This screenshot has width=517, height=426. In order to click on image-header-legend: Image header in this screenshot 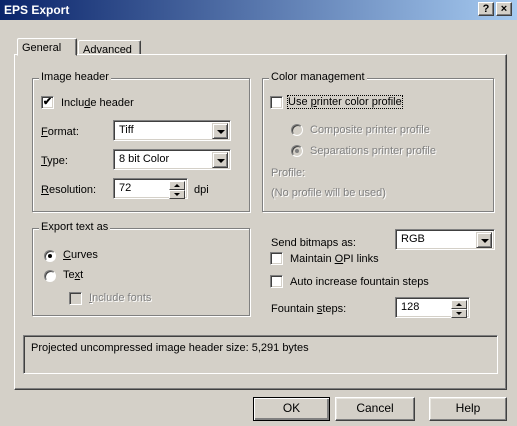, I will do `click(75, 77)`.